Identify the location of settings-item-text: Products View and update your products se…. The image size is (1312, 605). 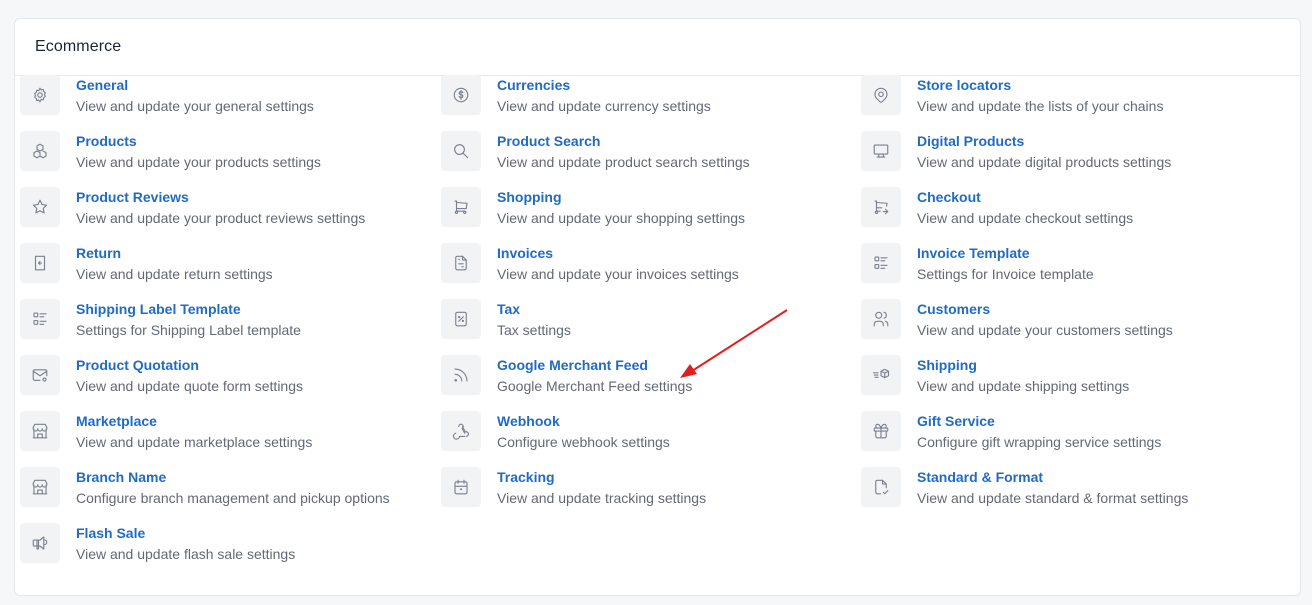
(198, 151).